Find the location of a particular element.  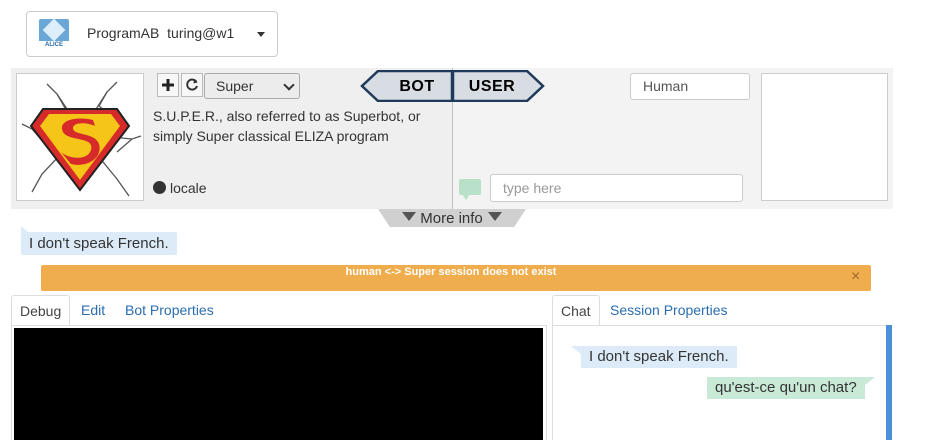

user-tag-label: USER is located at coordinates (492, 86).